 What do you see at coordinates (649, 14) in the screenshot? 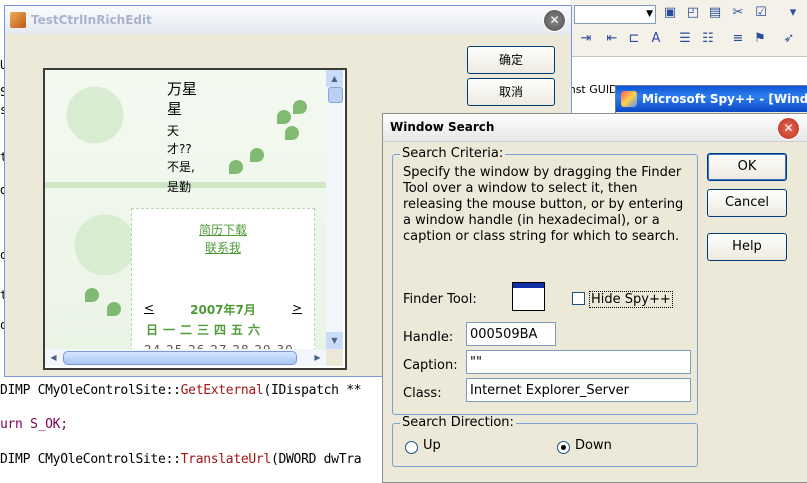
I see `chevron-down-icon: ▼` at bounding box center [649, 14].